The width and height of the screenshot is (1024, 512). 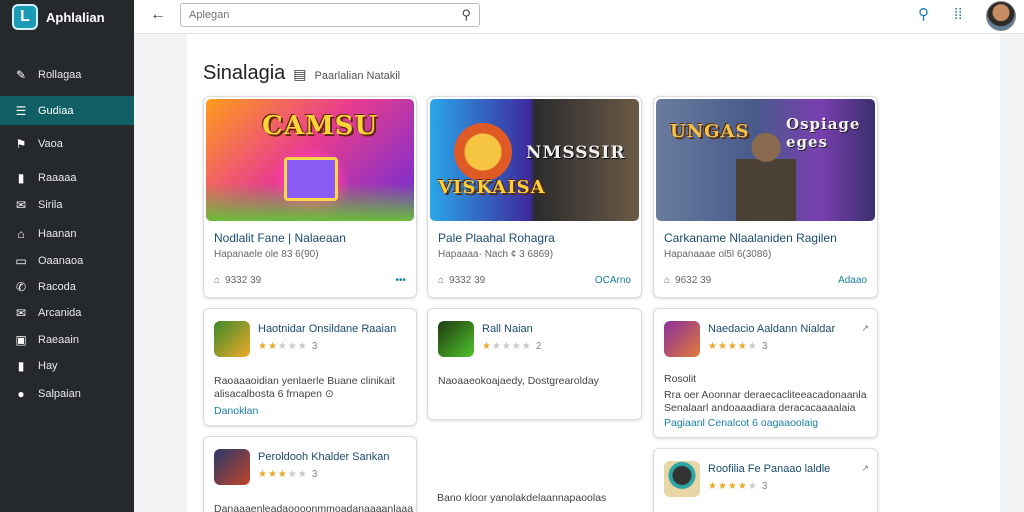 What do you see at coordinates (311, 179) in the screenshot?
I see `artwork-box` at bounding box center [311, 179].